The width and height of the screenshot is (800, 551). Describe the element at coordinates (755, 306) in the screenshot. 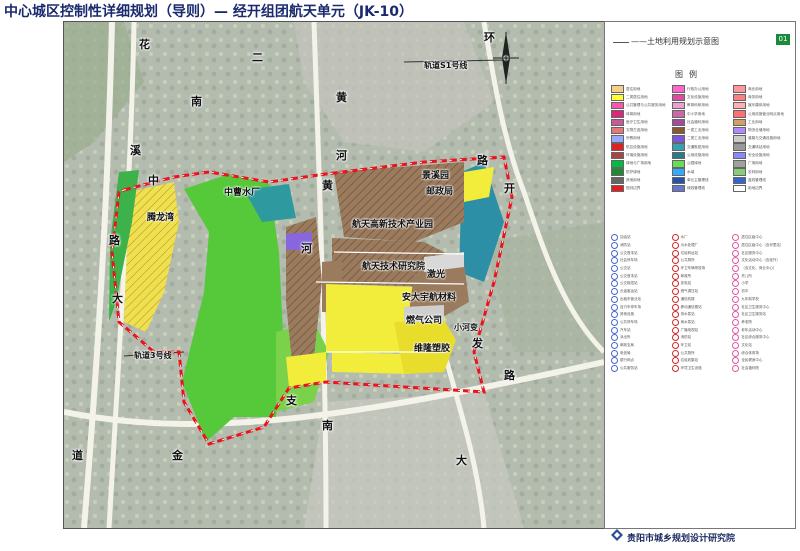

I see `facility-label: 社区卫生服务中心` at that location.